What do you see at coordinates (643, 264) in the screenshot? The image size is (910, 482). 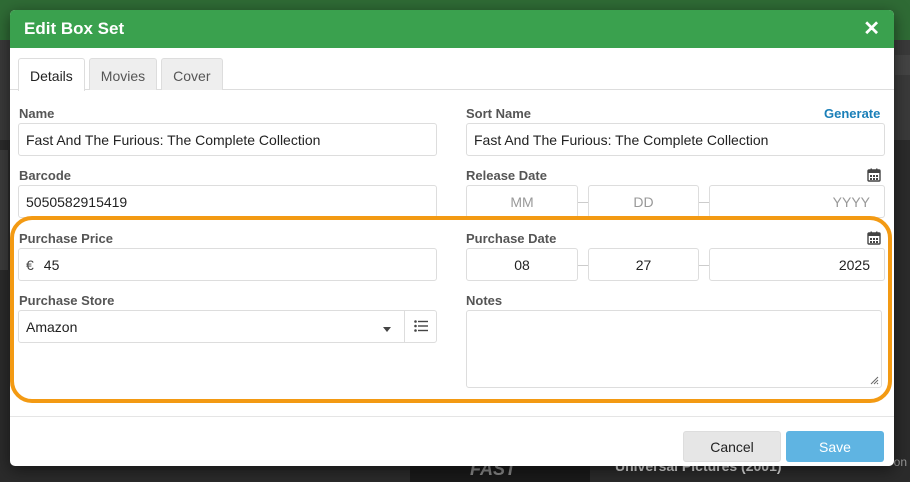 I see `purchase-day-input: 27` at bounding box center [643, 264].